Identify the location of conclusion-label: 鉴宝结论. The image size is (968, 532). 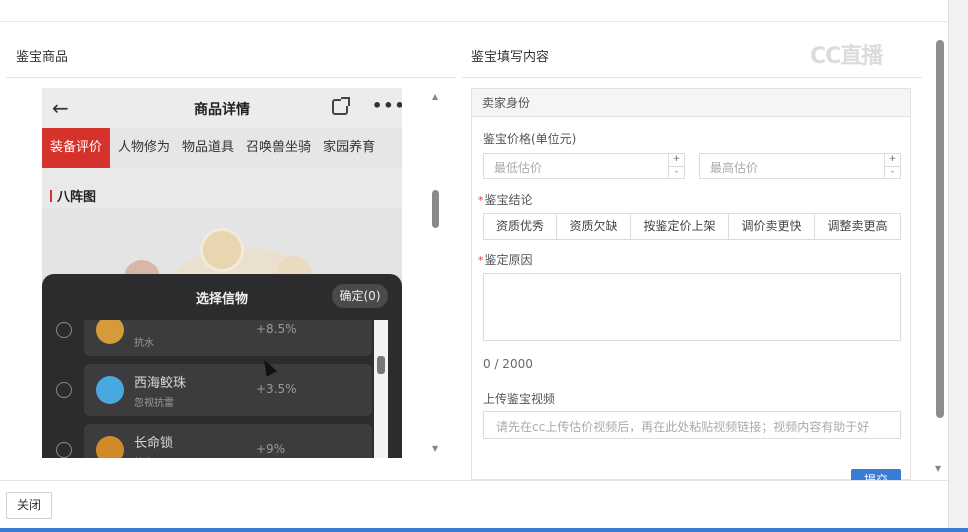
(505, 199).